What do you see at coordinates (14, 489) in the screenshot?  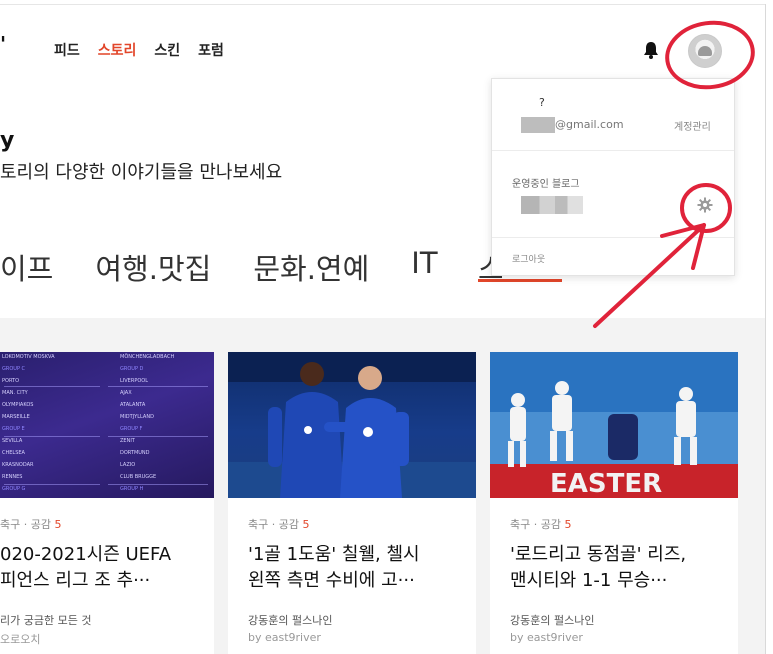 I see `bracket-team-label: GROUP G` at bounding box center [14, 489].